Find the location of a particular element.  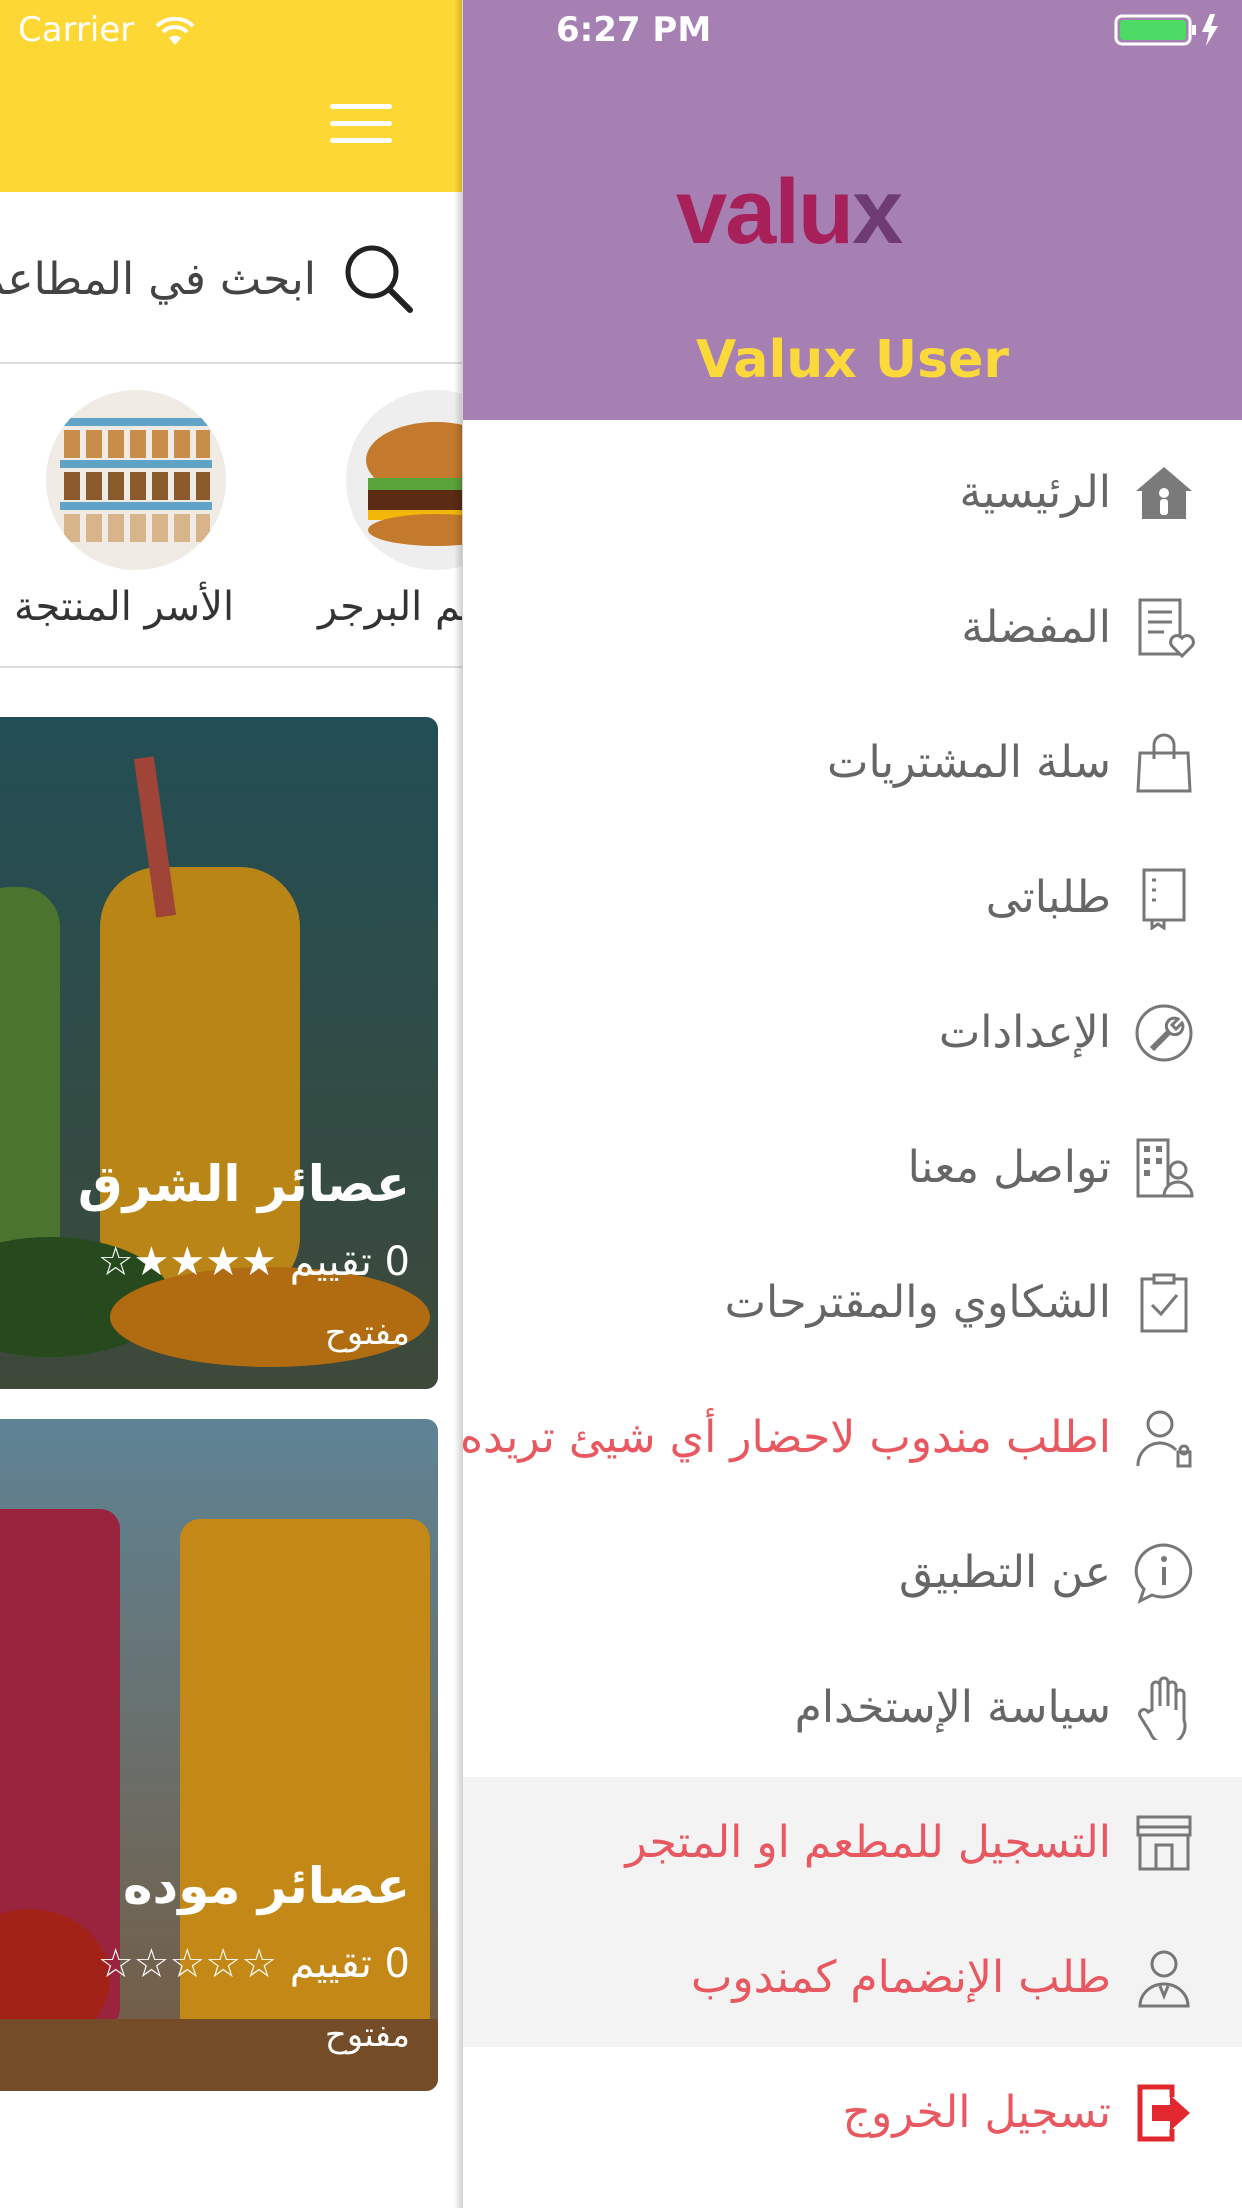

menu-item-terms: سياسة الإستخدام is located at coordinates (852, 1709).